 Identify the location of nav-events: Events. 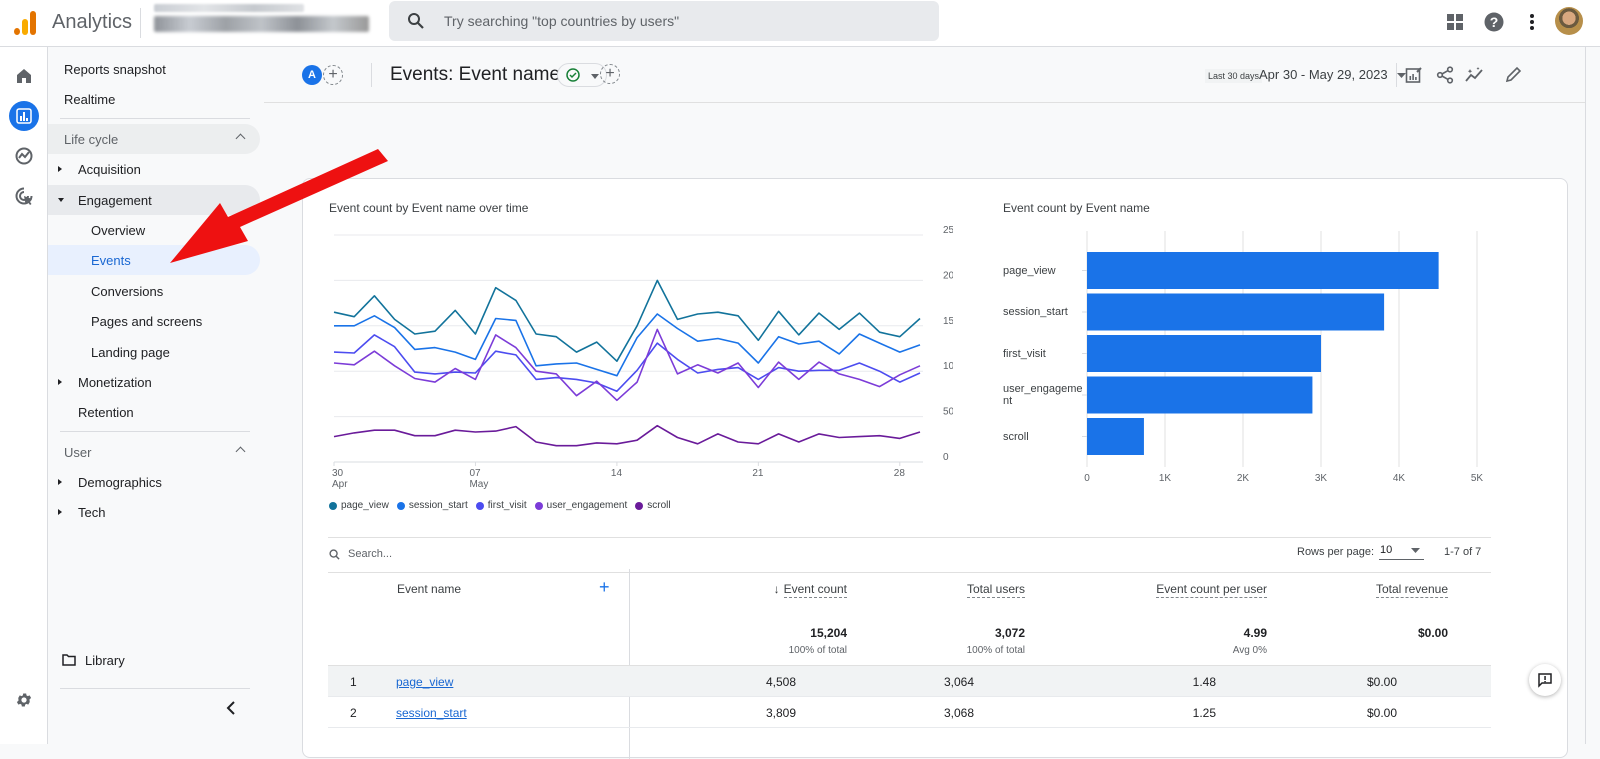
(154, 260).